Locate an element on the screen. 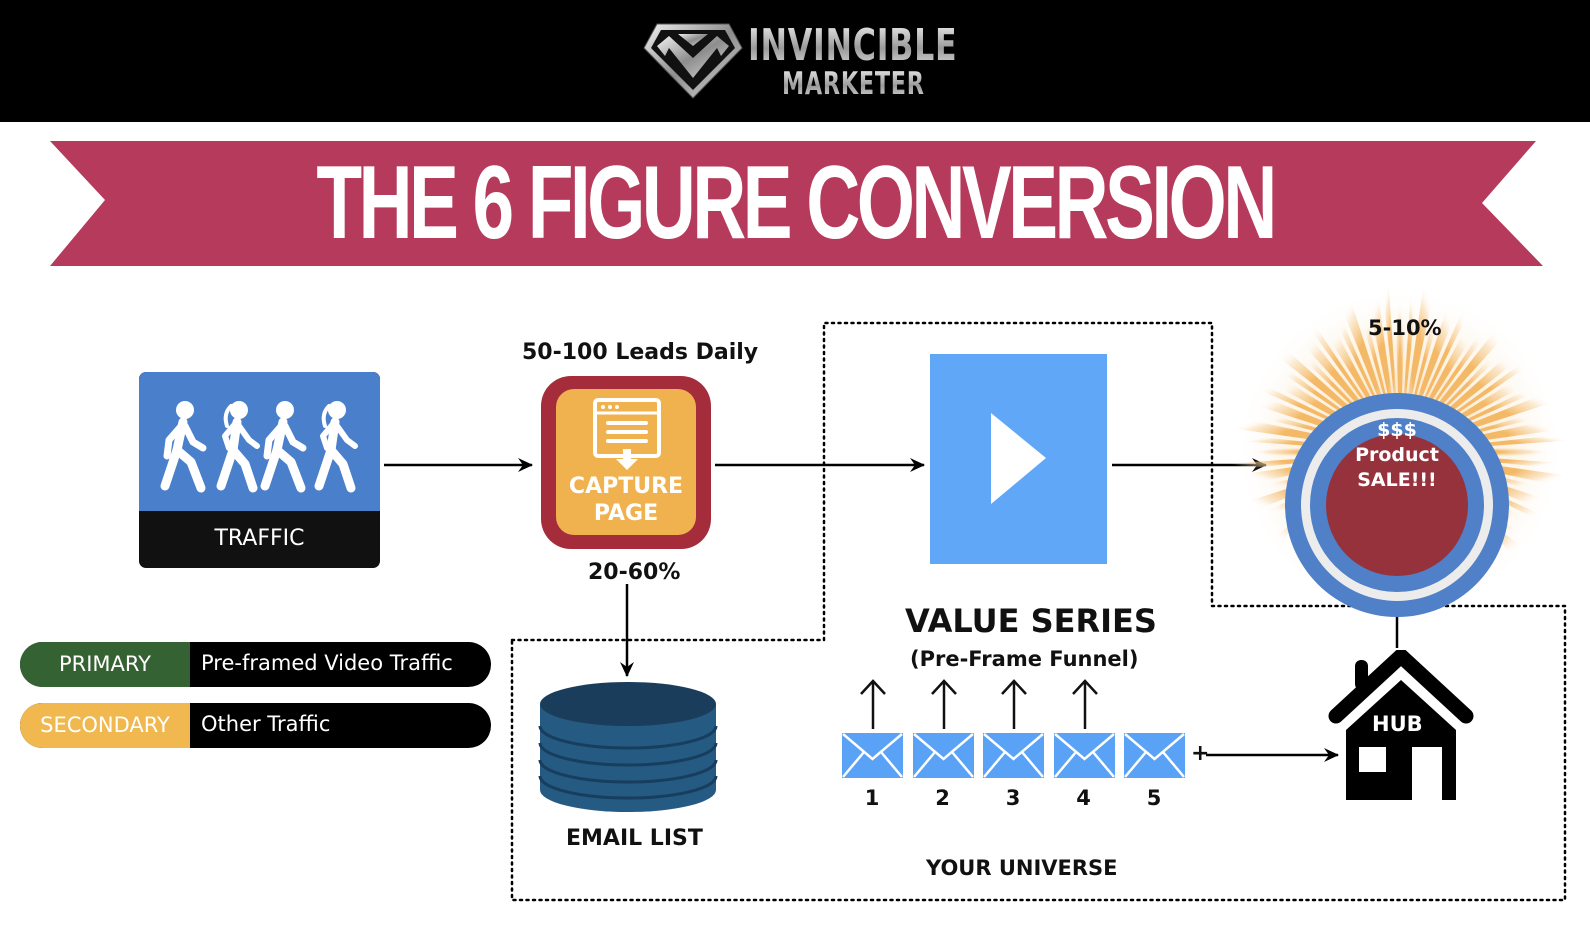 Image resolution: width=1590 pixels, height=947 pixels. legend-description: Pre-framed Video Traffic is located at coordinates (327, 663).